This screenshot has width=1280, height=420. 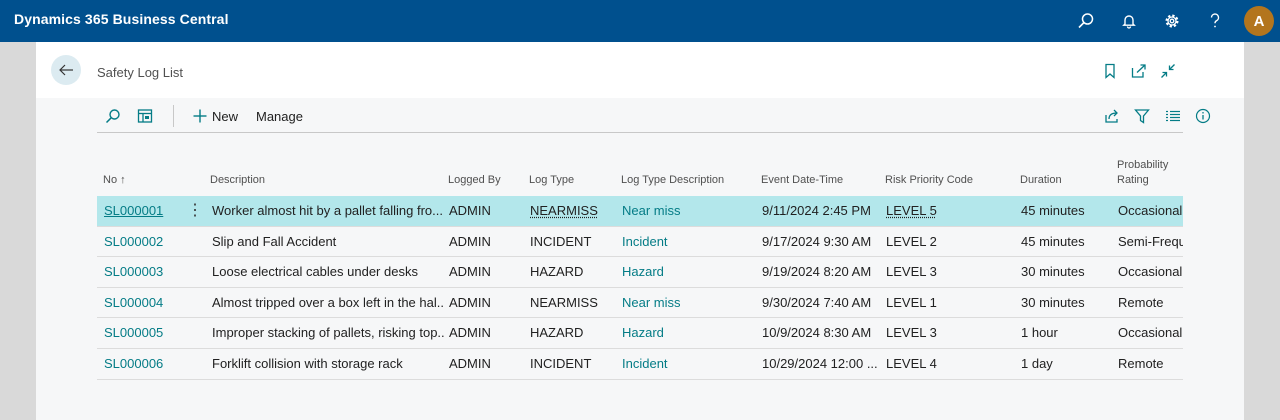 I want to click on cell-no: SL000002, so click(x=144, y=242).